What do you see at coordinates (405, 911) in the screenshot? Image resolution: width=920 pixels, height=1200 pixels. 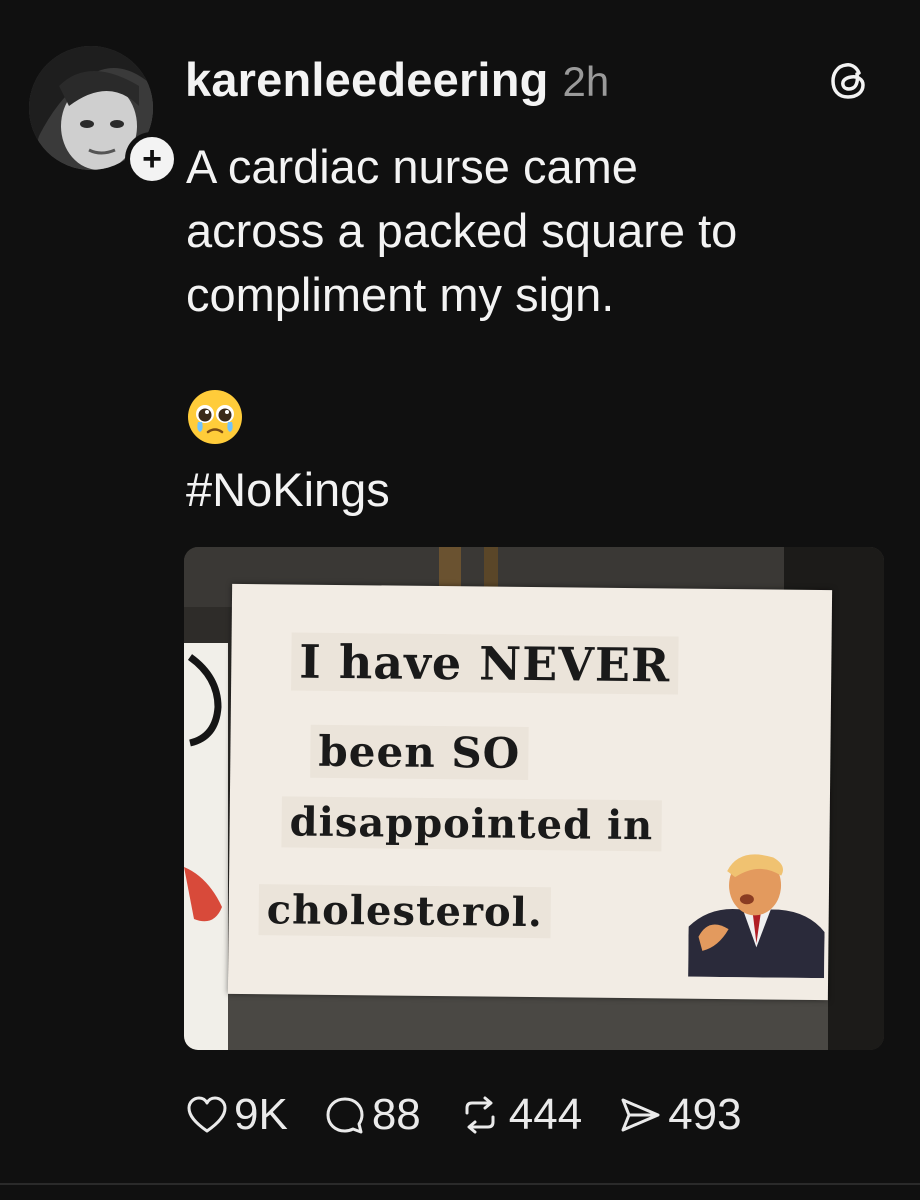 I see `sign-line-4: cholesterol.` at bounding box center [405, 911].